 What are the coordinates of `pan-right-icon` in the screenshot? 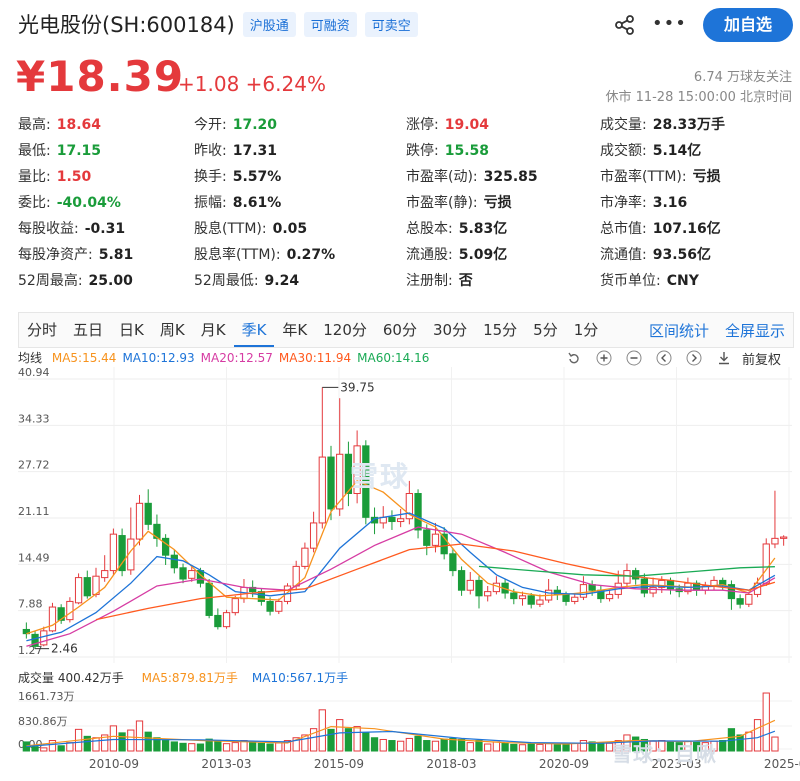 It's located at (694, 358).